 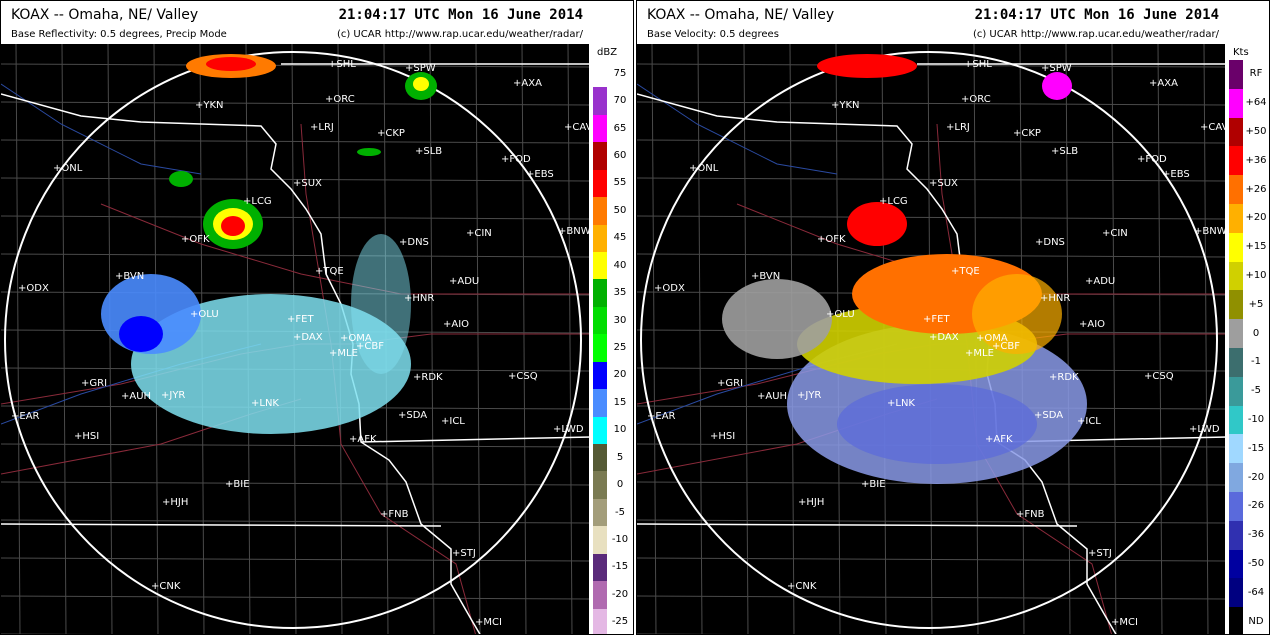 What do you see at coordinates (620, 402) in the screenshot?
I see `colorbar-label: 15` at bounding box center [620, 402].